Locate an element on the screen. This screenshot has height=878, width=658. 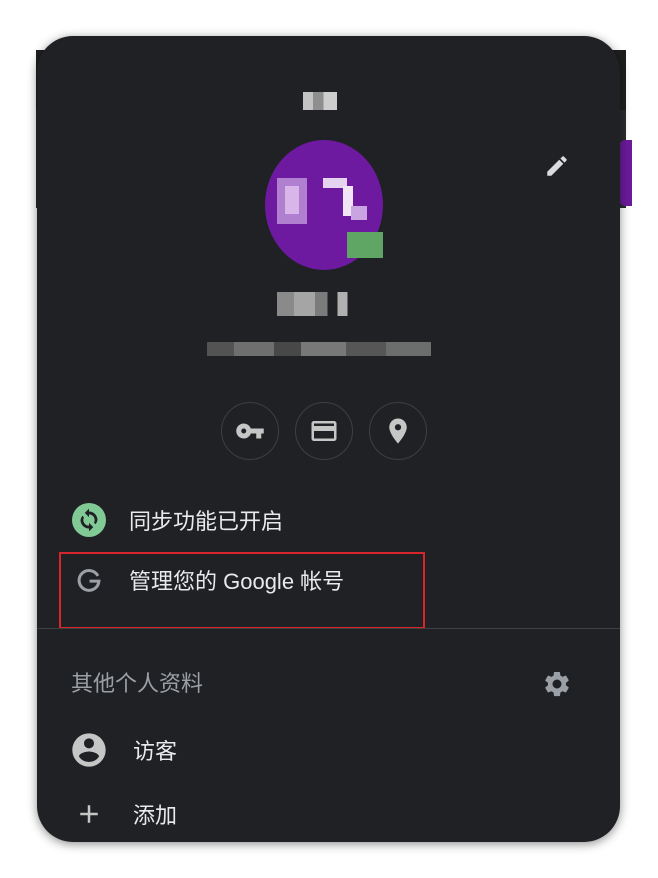
location-pin-icon is located at coordinates (398, 431).